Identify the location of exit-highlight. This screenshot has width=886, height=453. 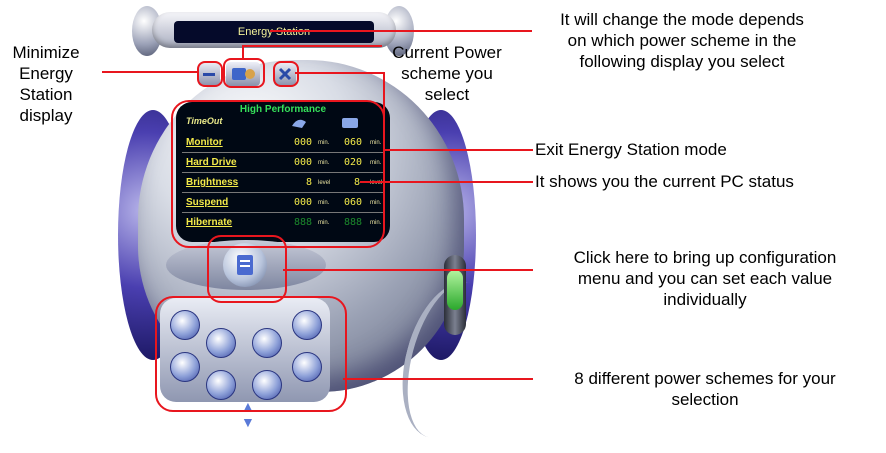
(286, 74).